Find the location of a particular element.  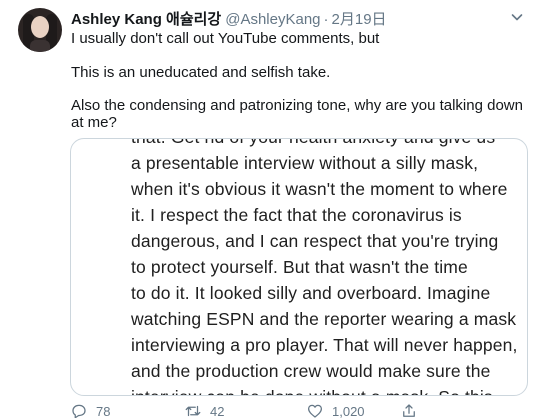

chevron-down-icon is located at coordinates (517, 17).